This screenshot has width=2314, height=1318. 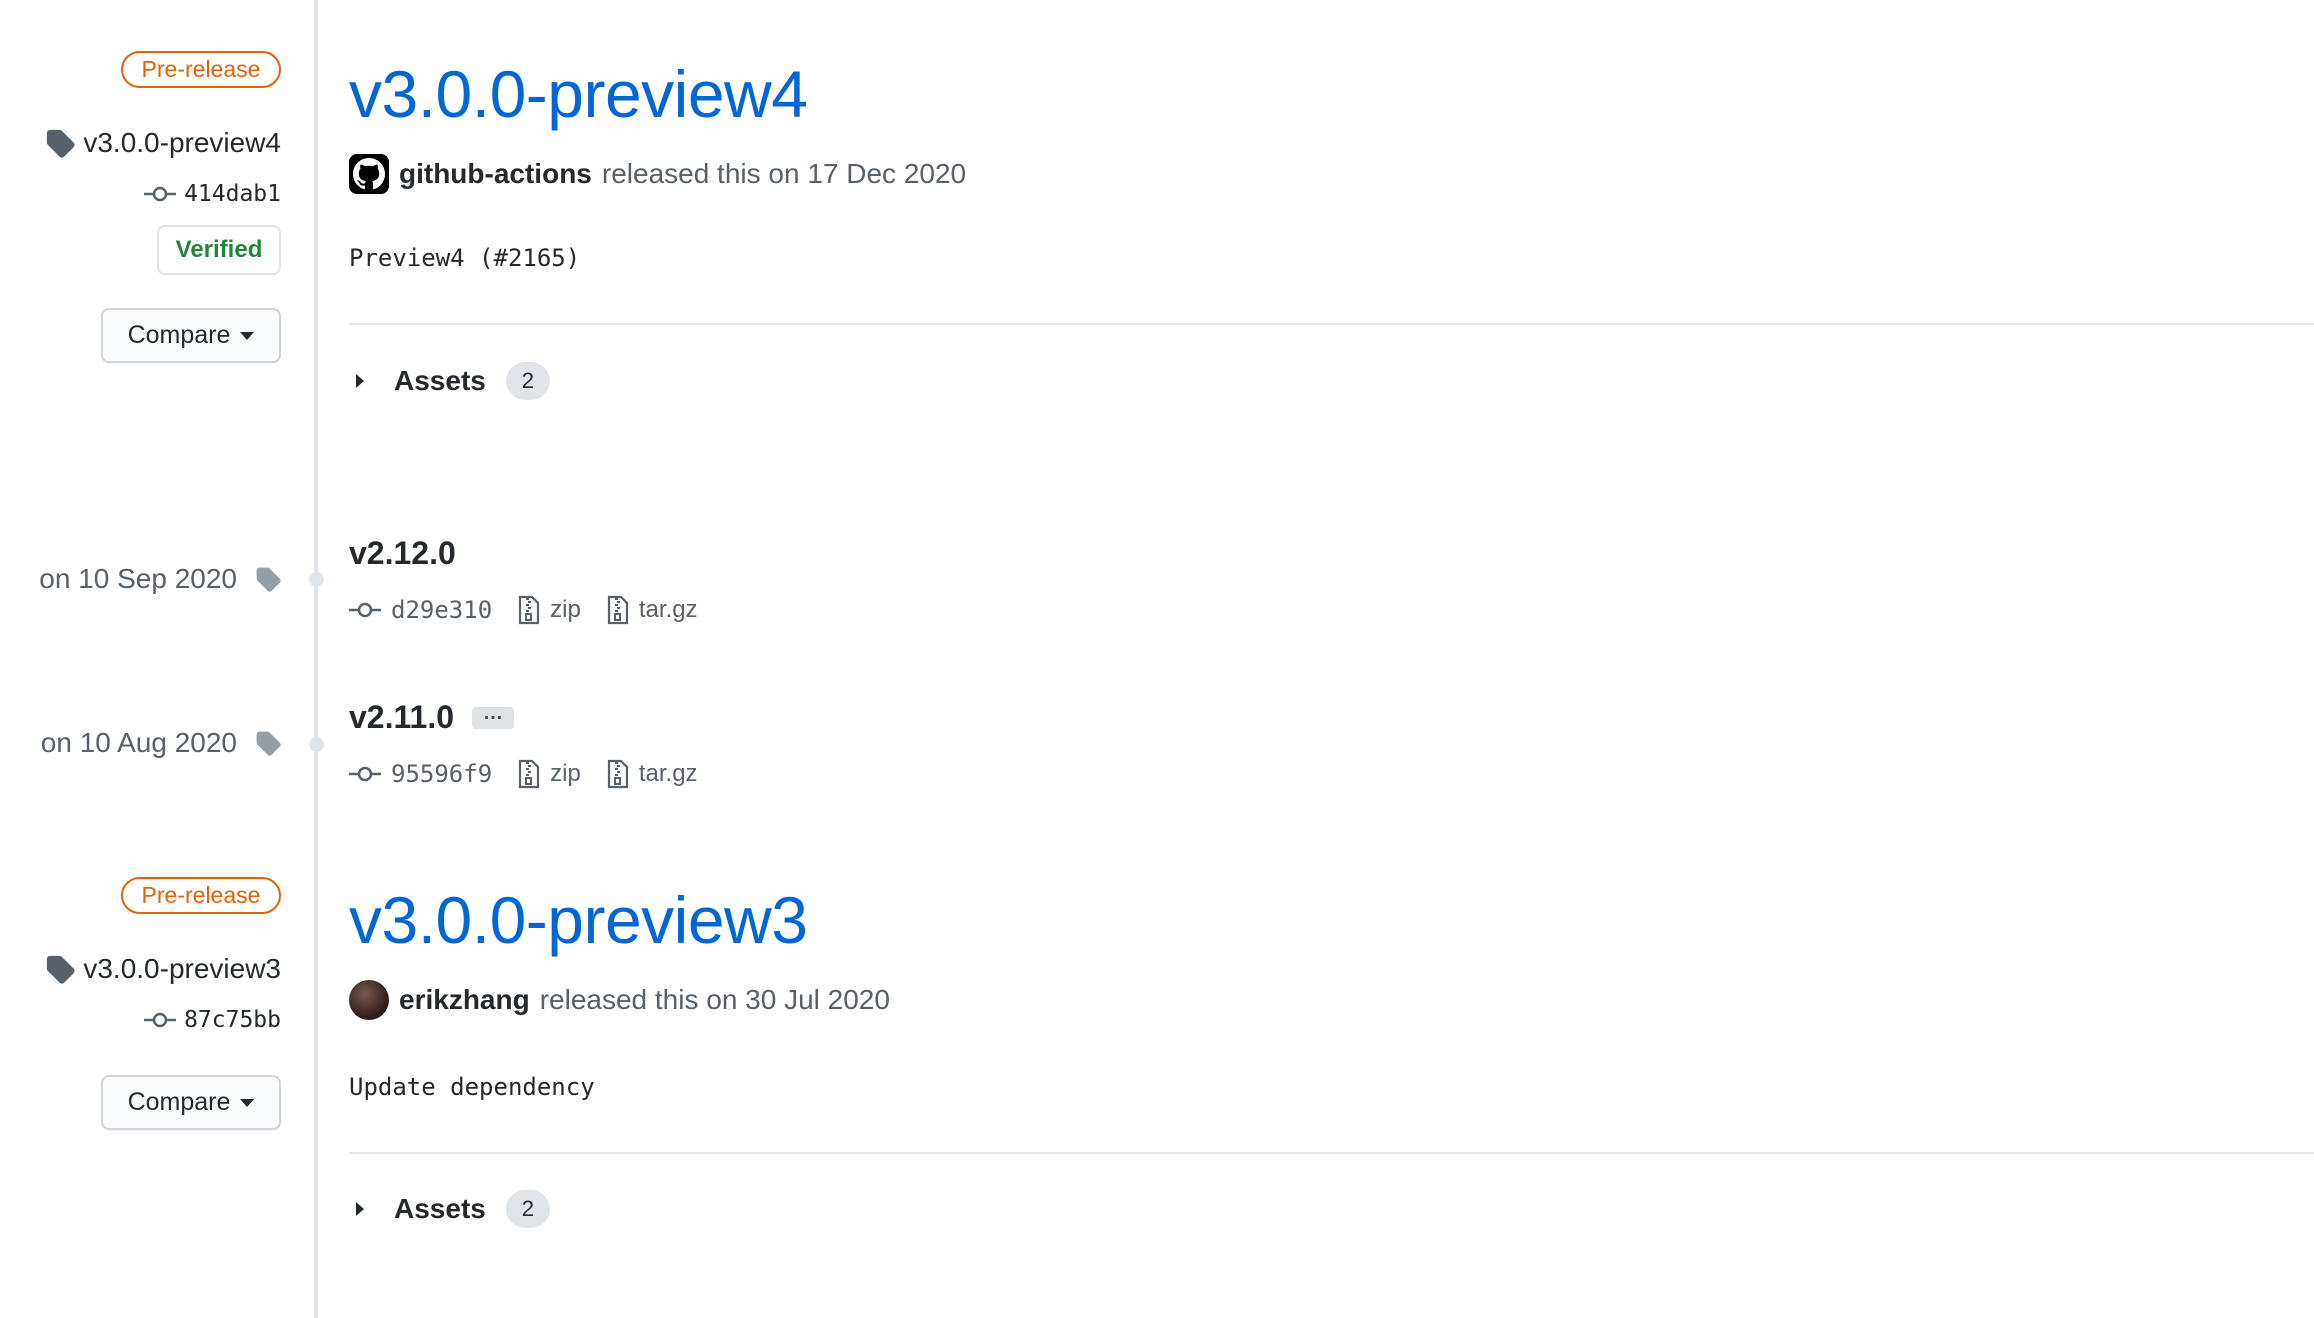 I want to click on commit-link: d29e310, so click(x=420, y=610).